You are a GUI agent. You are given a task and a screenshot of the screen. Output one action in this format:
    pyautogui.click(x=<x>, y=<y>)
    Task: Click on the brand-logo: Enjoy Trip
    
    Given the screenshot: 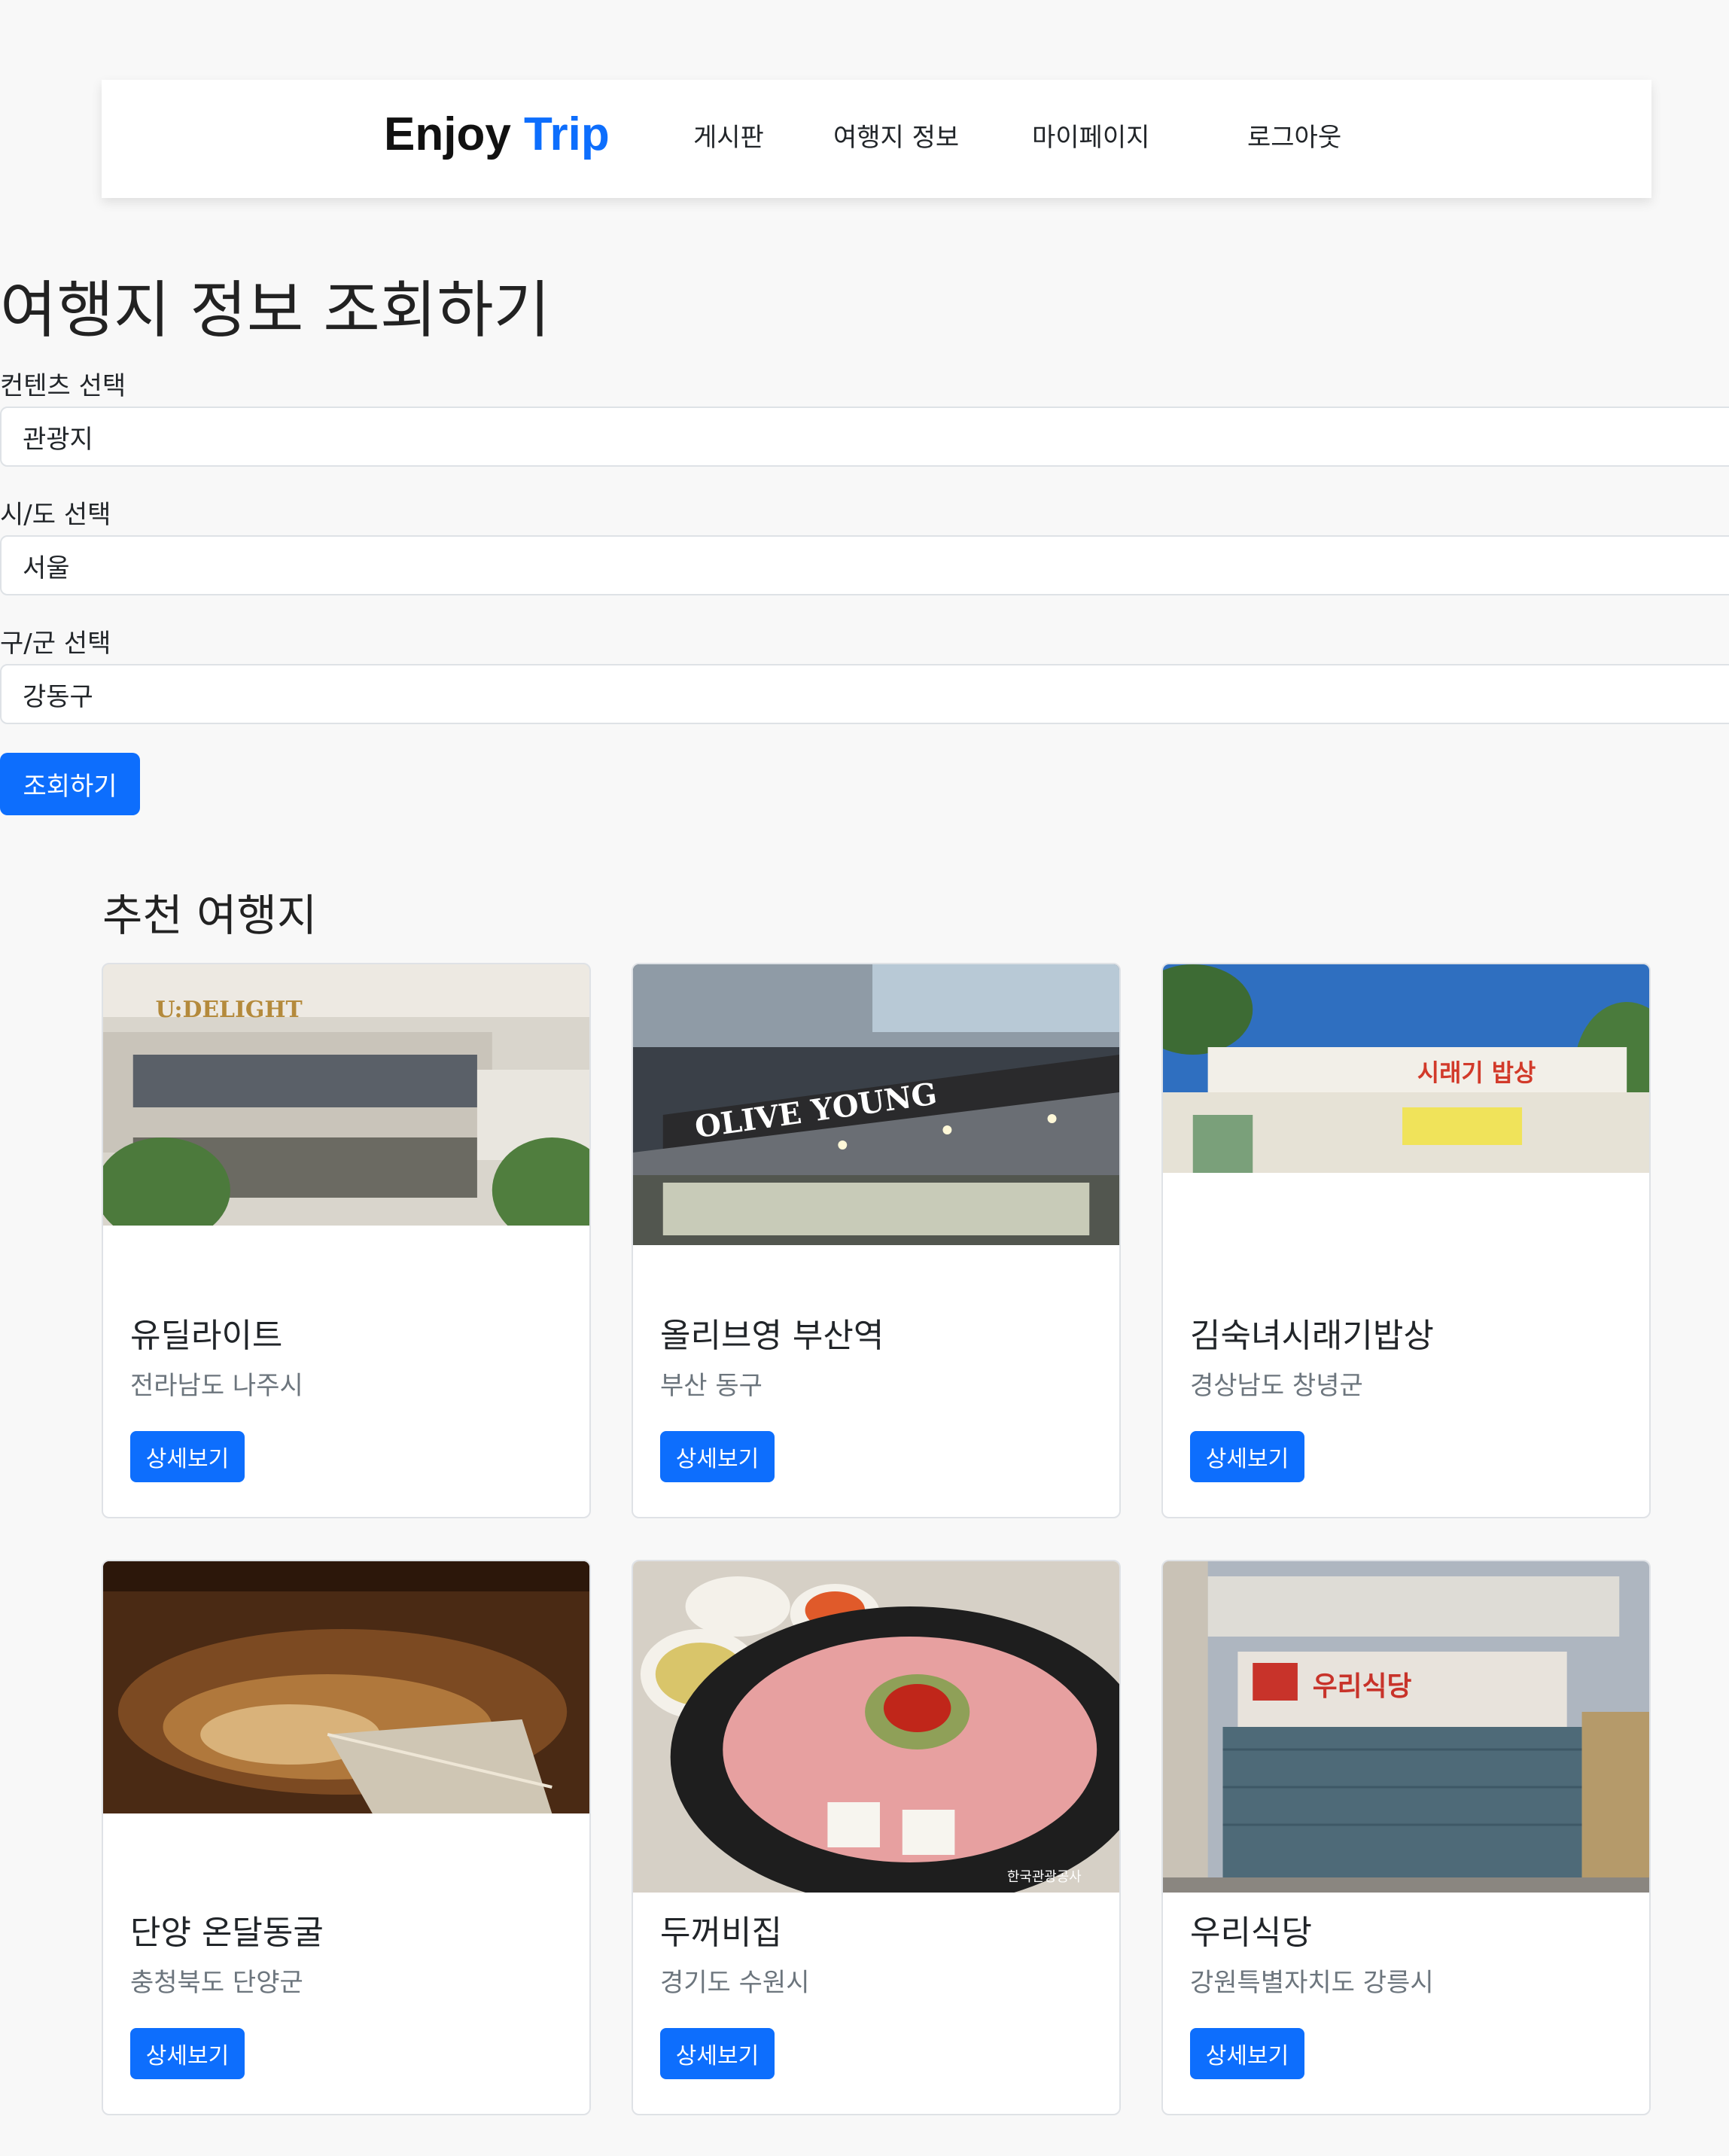 What is the action you would take?
    pyautogui.click(x=497, y=135)
    